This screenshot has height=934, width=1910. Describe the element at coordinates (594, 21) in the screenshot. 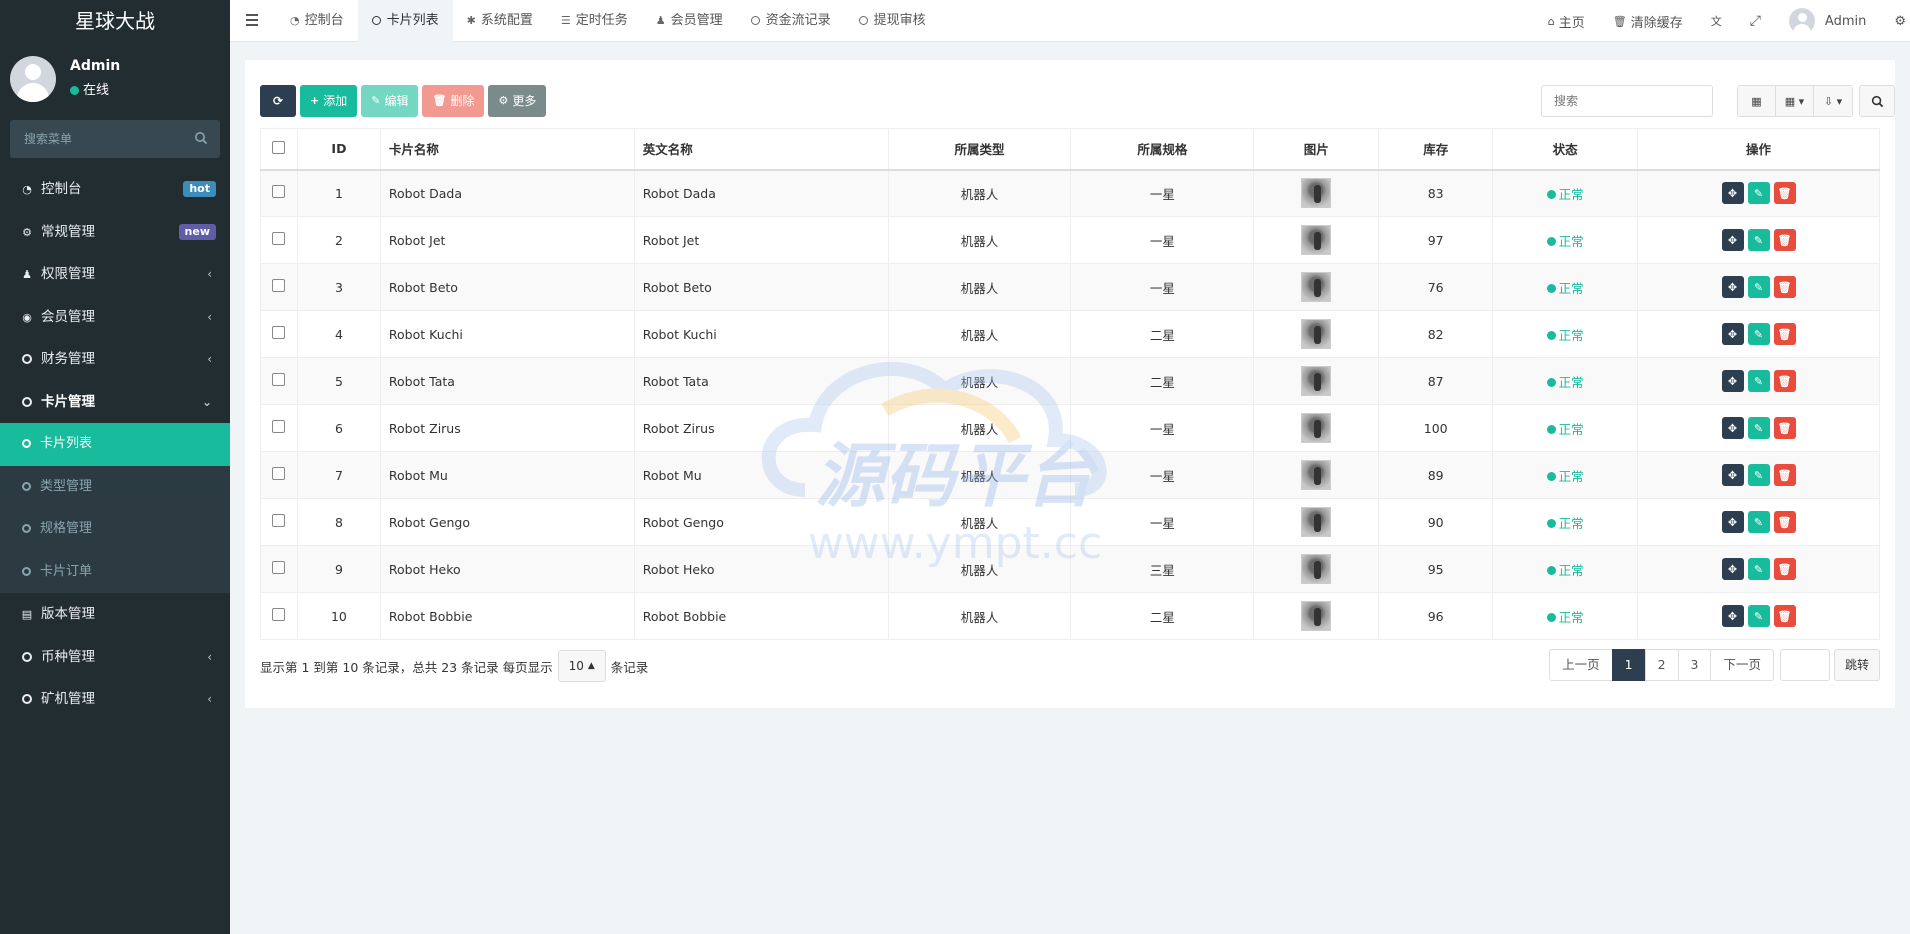

I see `tab-cron: ☰ 定时任务` at that location.